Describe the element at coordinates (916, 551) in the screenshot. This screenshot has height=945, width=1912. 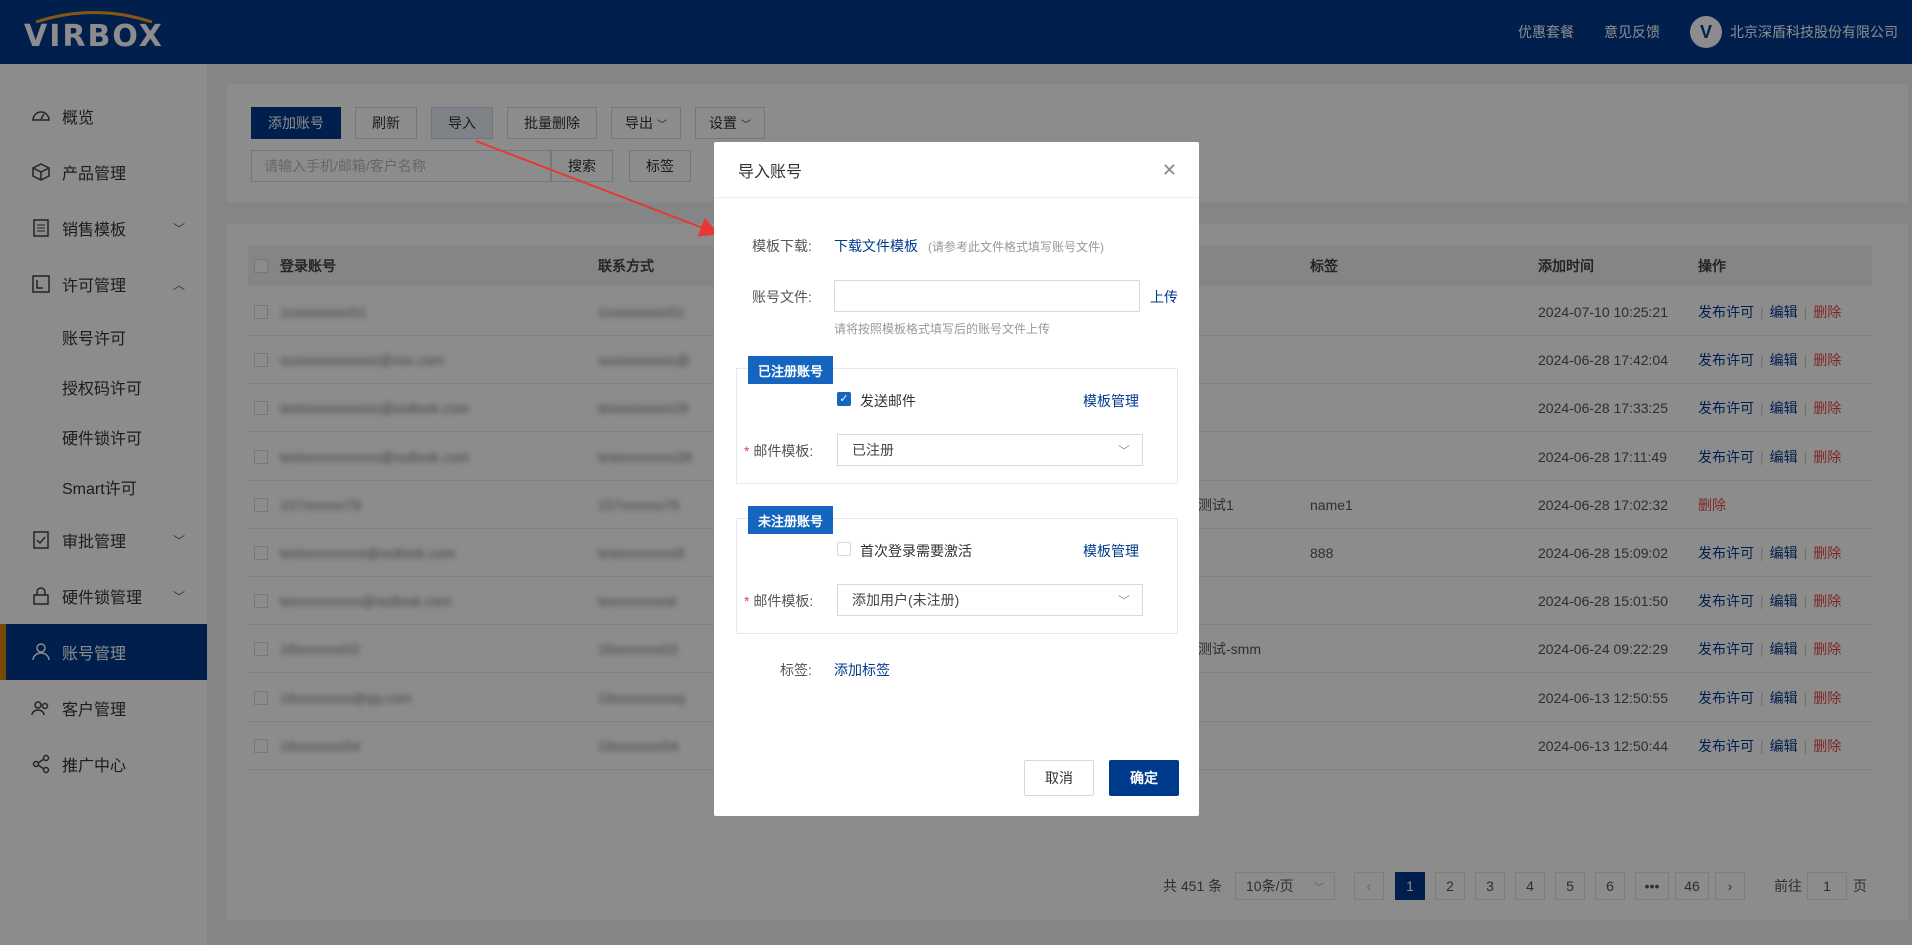
I see `first-login-activate-label: 首次登录需要激活` at that location.